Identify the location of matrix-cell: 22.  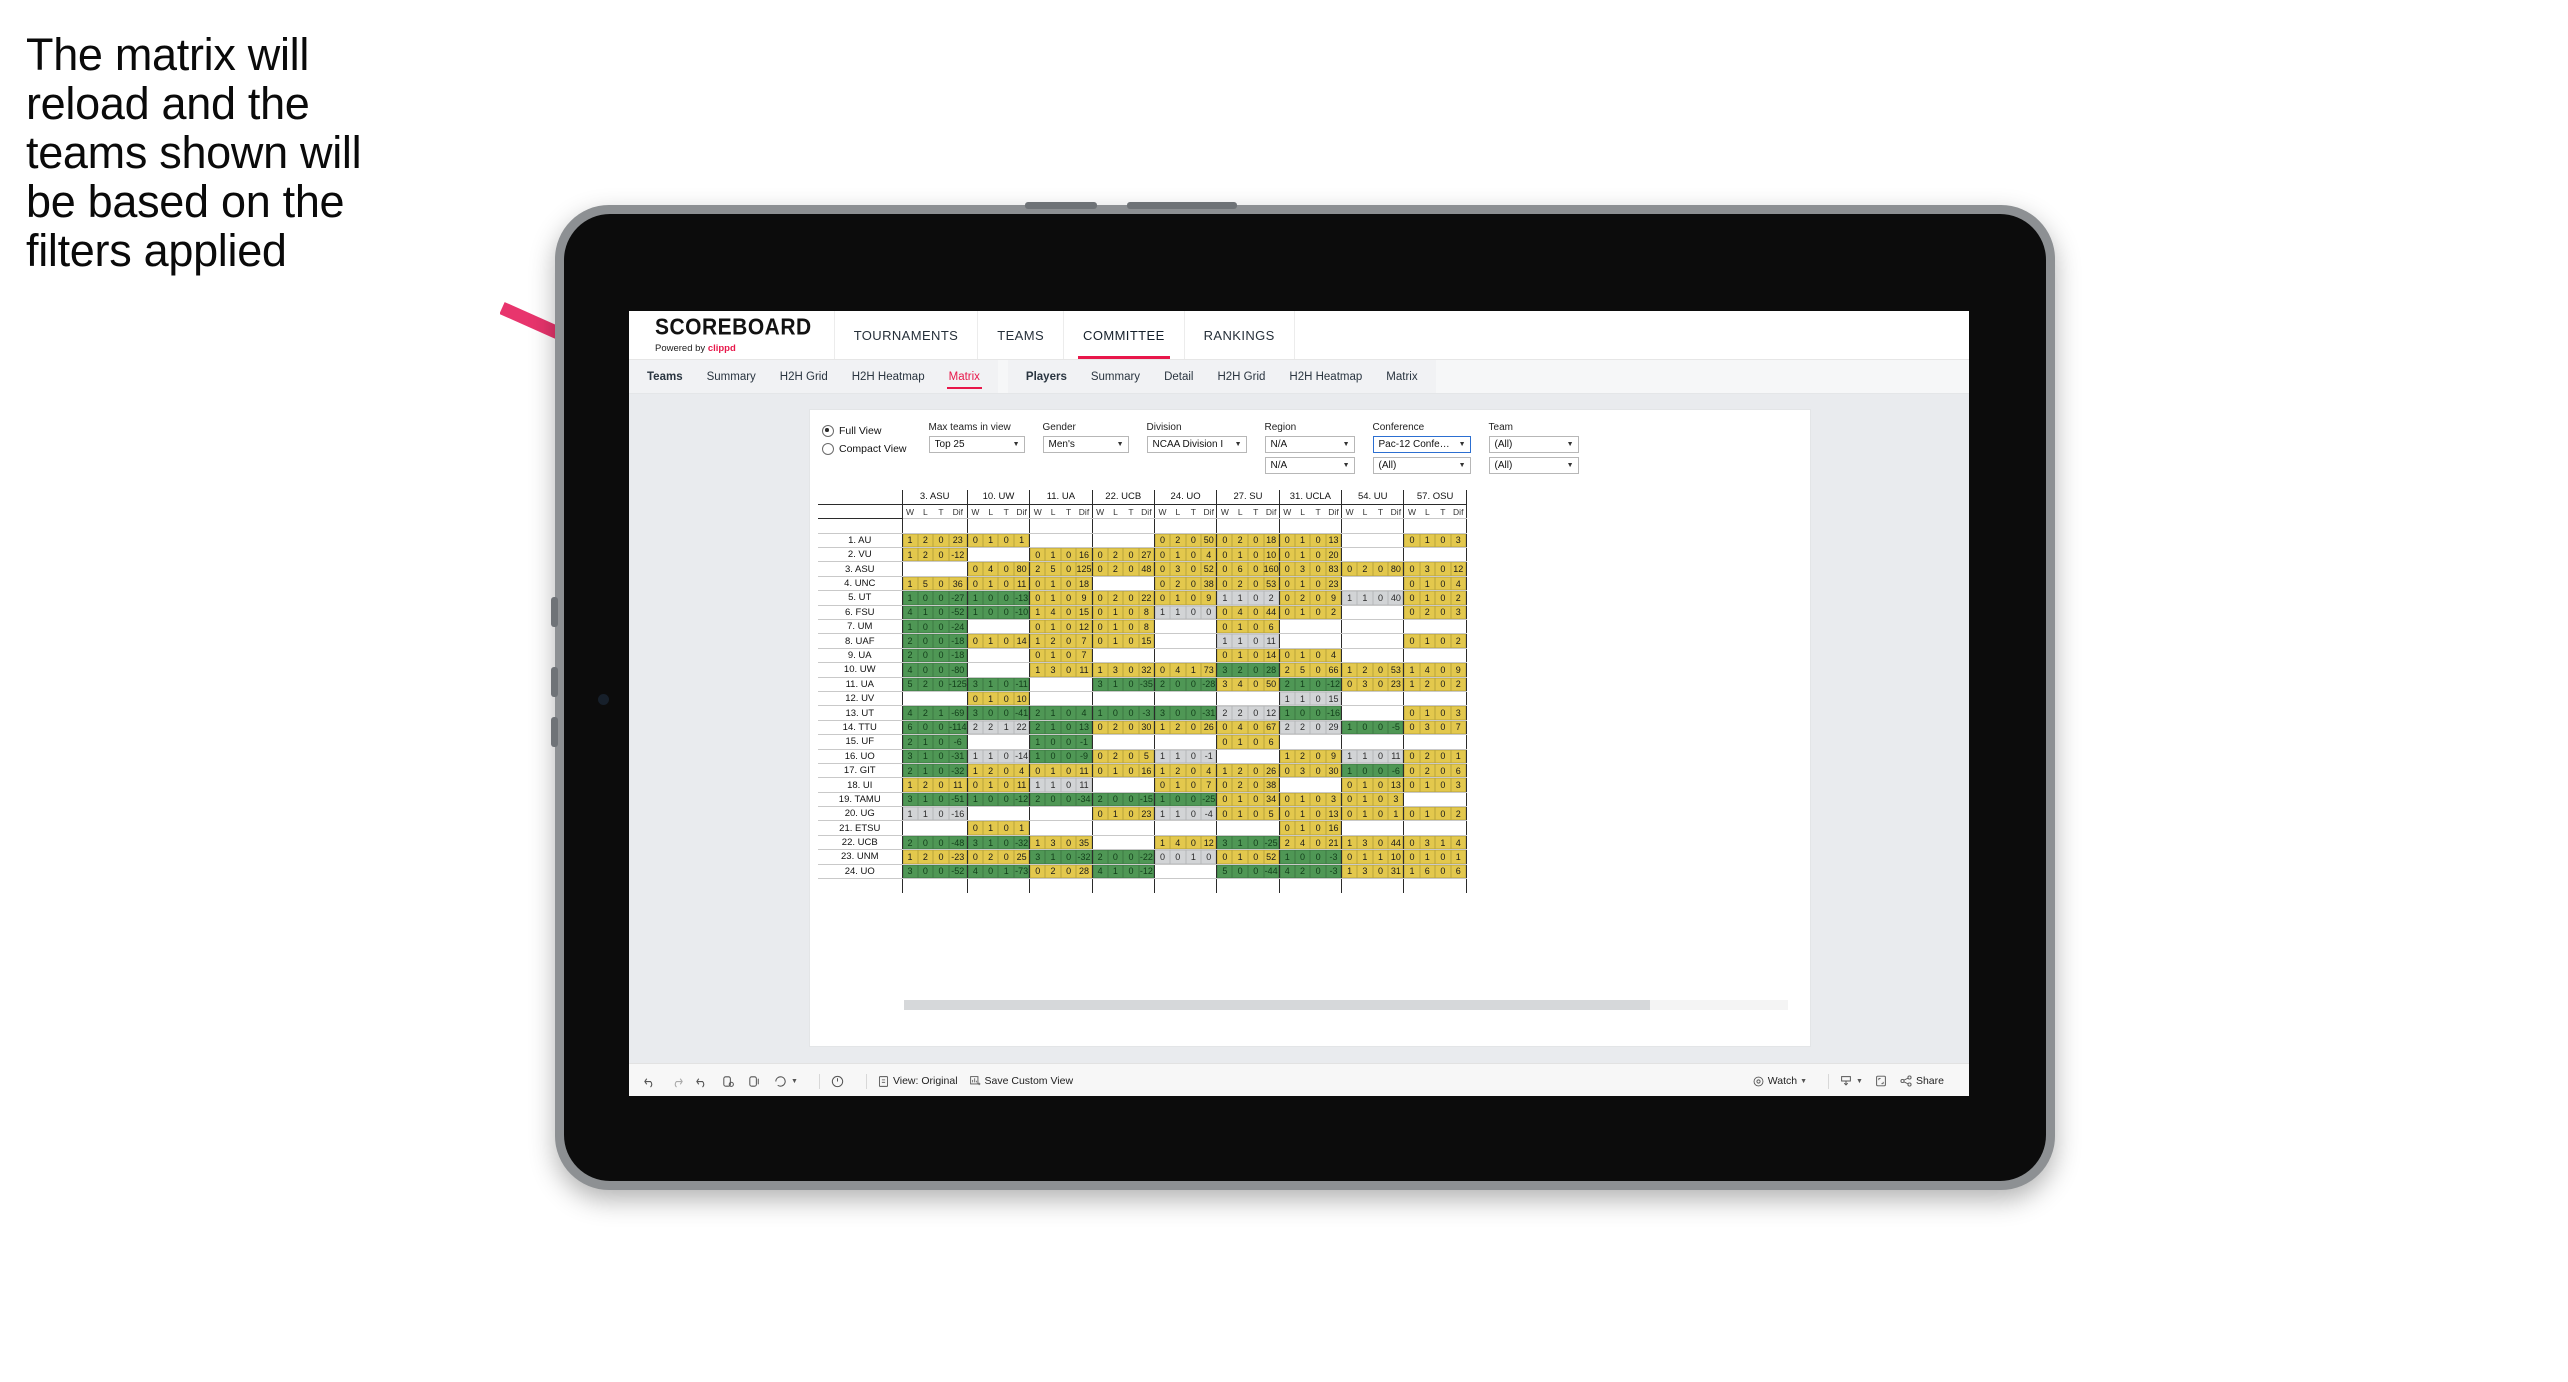
(1146, 598).